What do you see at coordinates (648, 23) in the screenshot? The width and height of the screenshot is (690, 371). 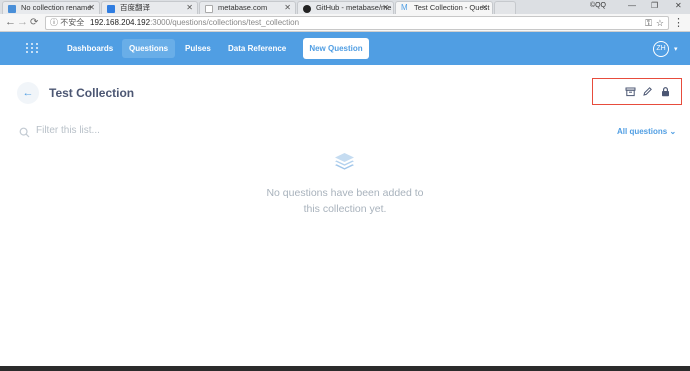 I see `key-icon: ⚿` at bounding box center [648, 23].